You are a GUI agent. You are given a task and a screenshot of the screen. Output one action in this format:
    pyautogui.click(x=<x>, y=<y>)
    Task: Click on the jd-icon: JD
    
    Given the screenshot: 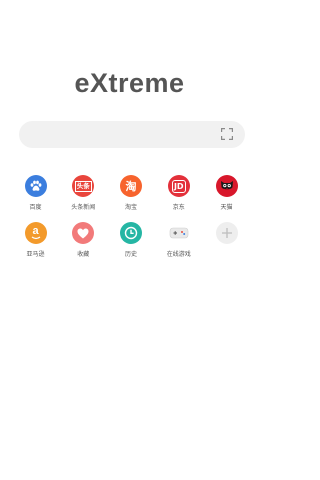 What is the action you would take?
    pyautogui.click(x=178, y=186)
    